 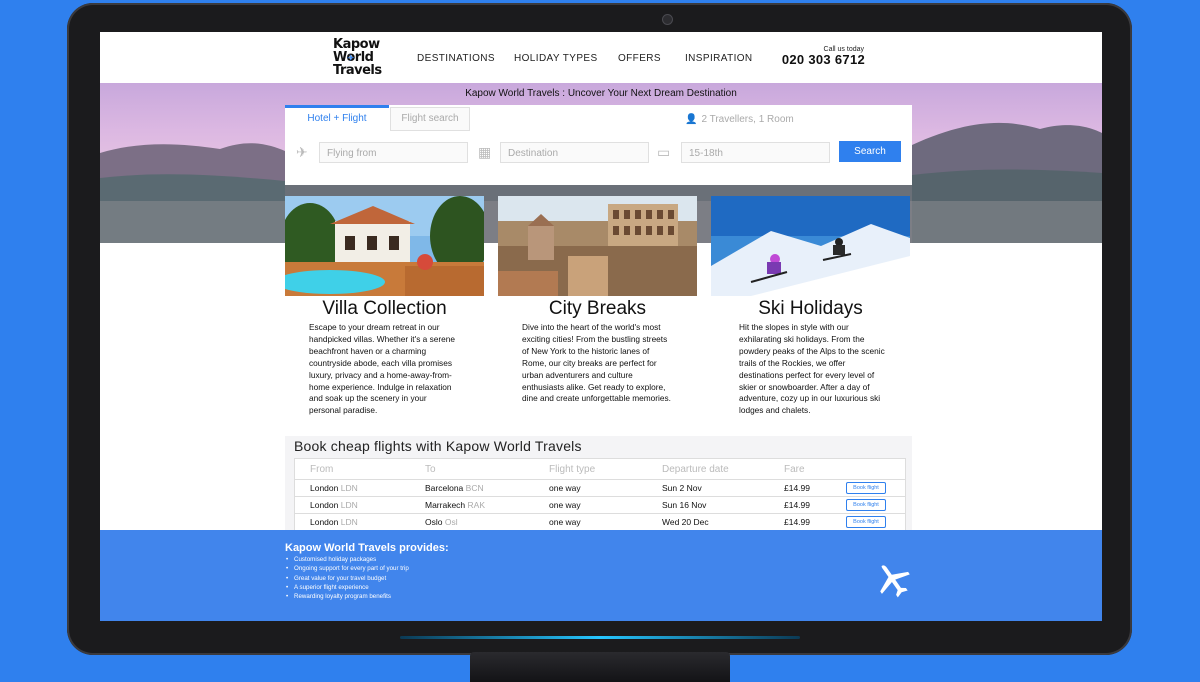 I want to click on list-item: Rewarding loyalty program benefits, so click(x=347, y=597).